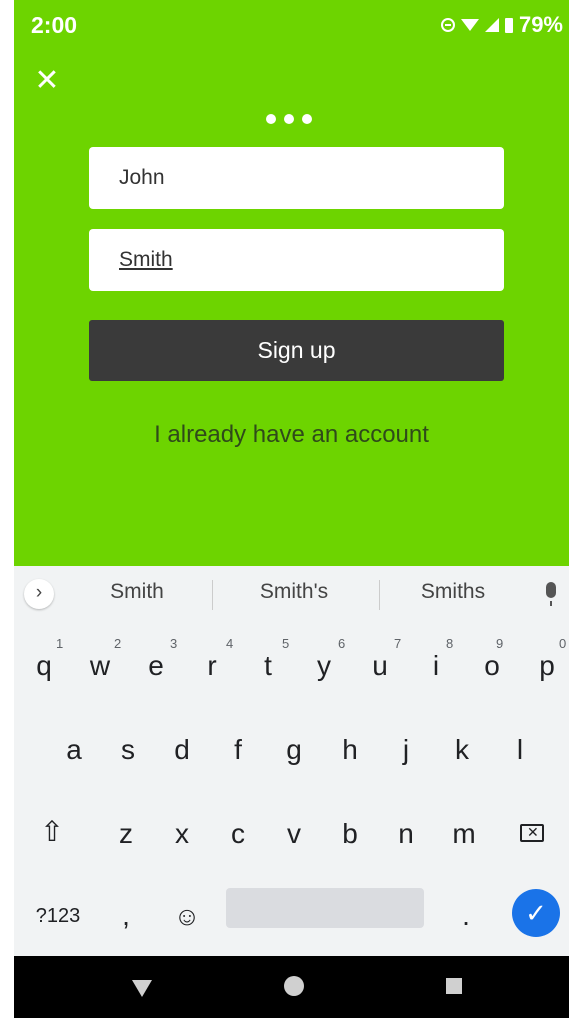  What do you see at coordinates (45, 665) in the screenshot?
I see `key-q: q1` at bounding box center [45, 665].